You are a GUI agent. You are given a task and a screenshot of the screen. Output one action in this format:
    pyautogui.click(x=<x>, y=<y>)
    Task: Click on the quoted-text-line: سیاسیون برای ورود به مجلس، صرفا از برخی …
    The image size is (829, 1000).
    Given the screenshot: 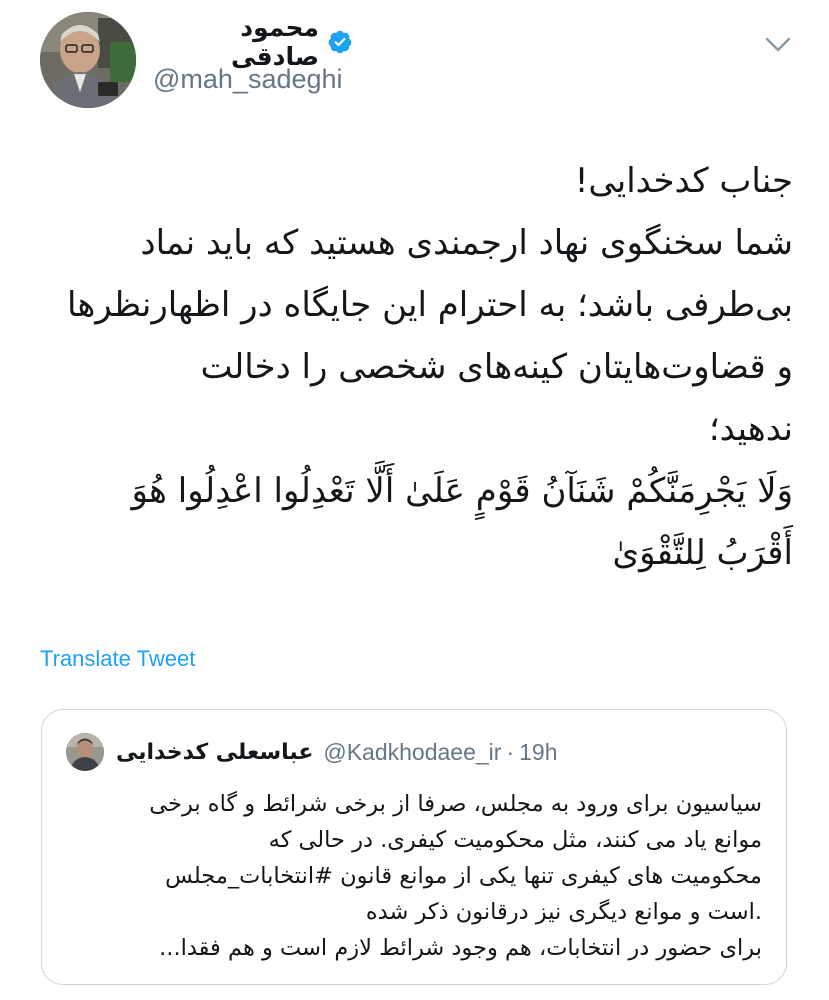 What is the action you would take?
    pyautogui.click(x=455, y=804)
    